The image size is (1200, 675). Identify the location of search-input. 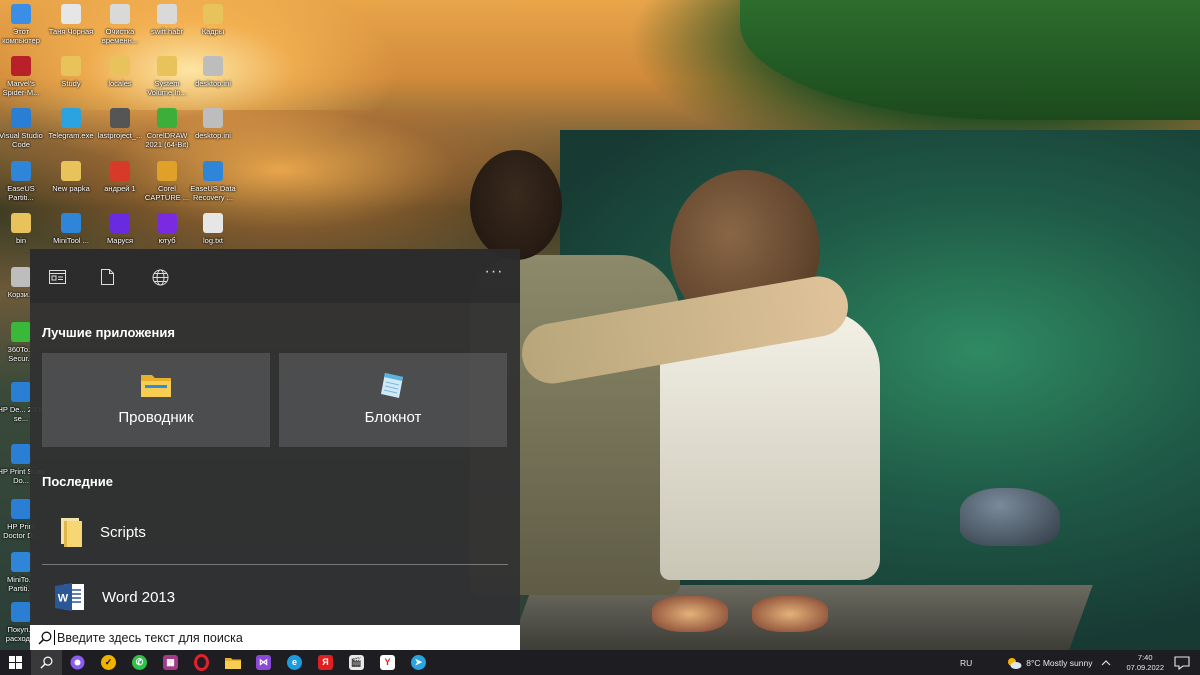
(277, 637).